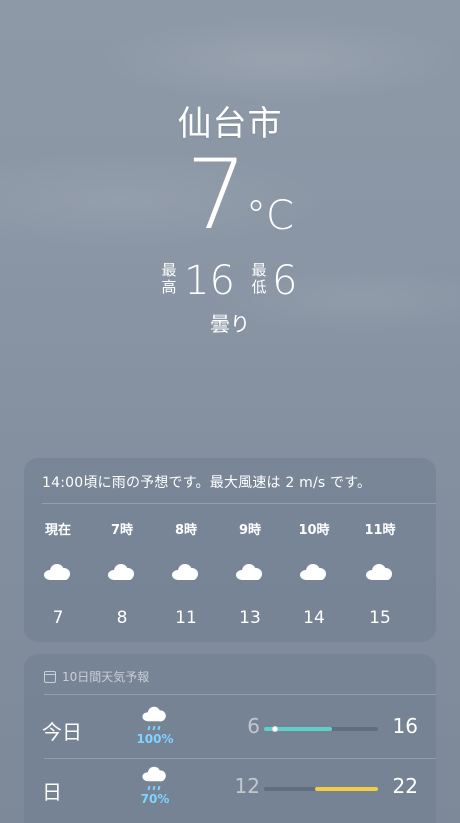 The image size is (460, 823). What do you see at coordinates (230, 788) in the screenshot?
I see `forecast-day-row: 日 70% 12 22` at bounding box center [230, 788].